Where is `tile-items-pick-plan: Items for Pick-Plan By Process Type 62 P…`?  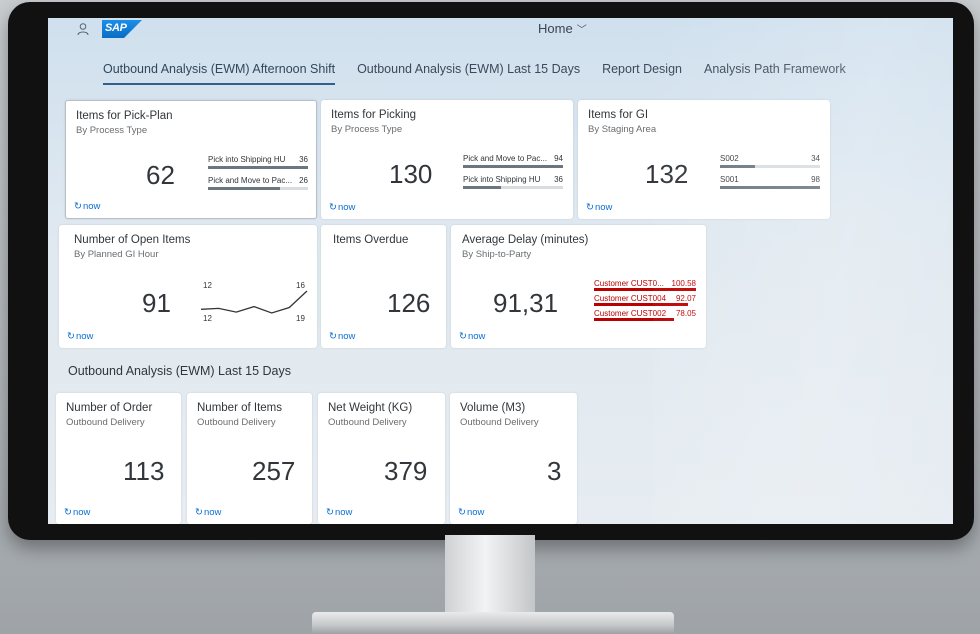 tile-items-pick-plan: Items for Pick-Plan By Process Type 62 P… is located at coordinates (191, 159).